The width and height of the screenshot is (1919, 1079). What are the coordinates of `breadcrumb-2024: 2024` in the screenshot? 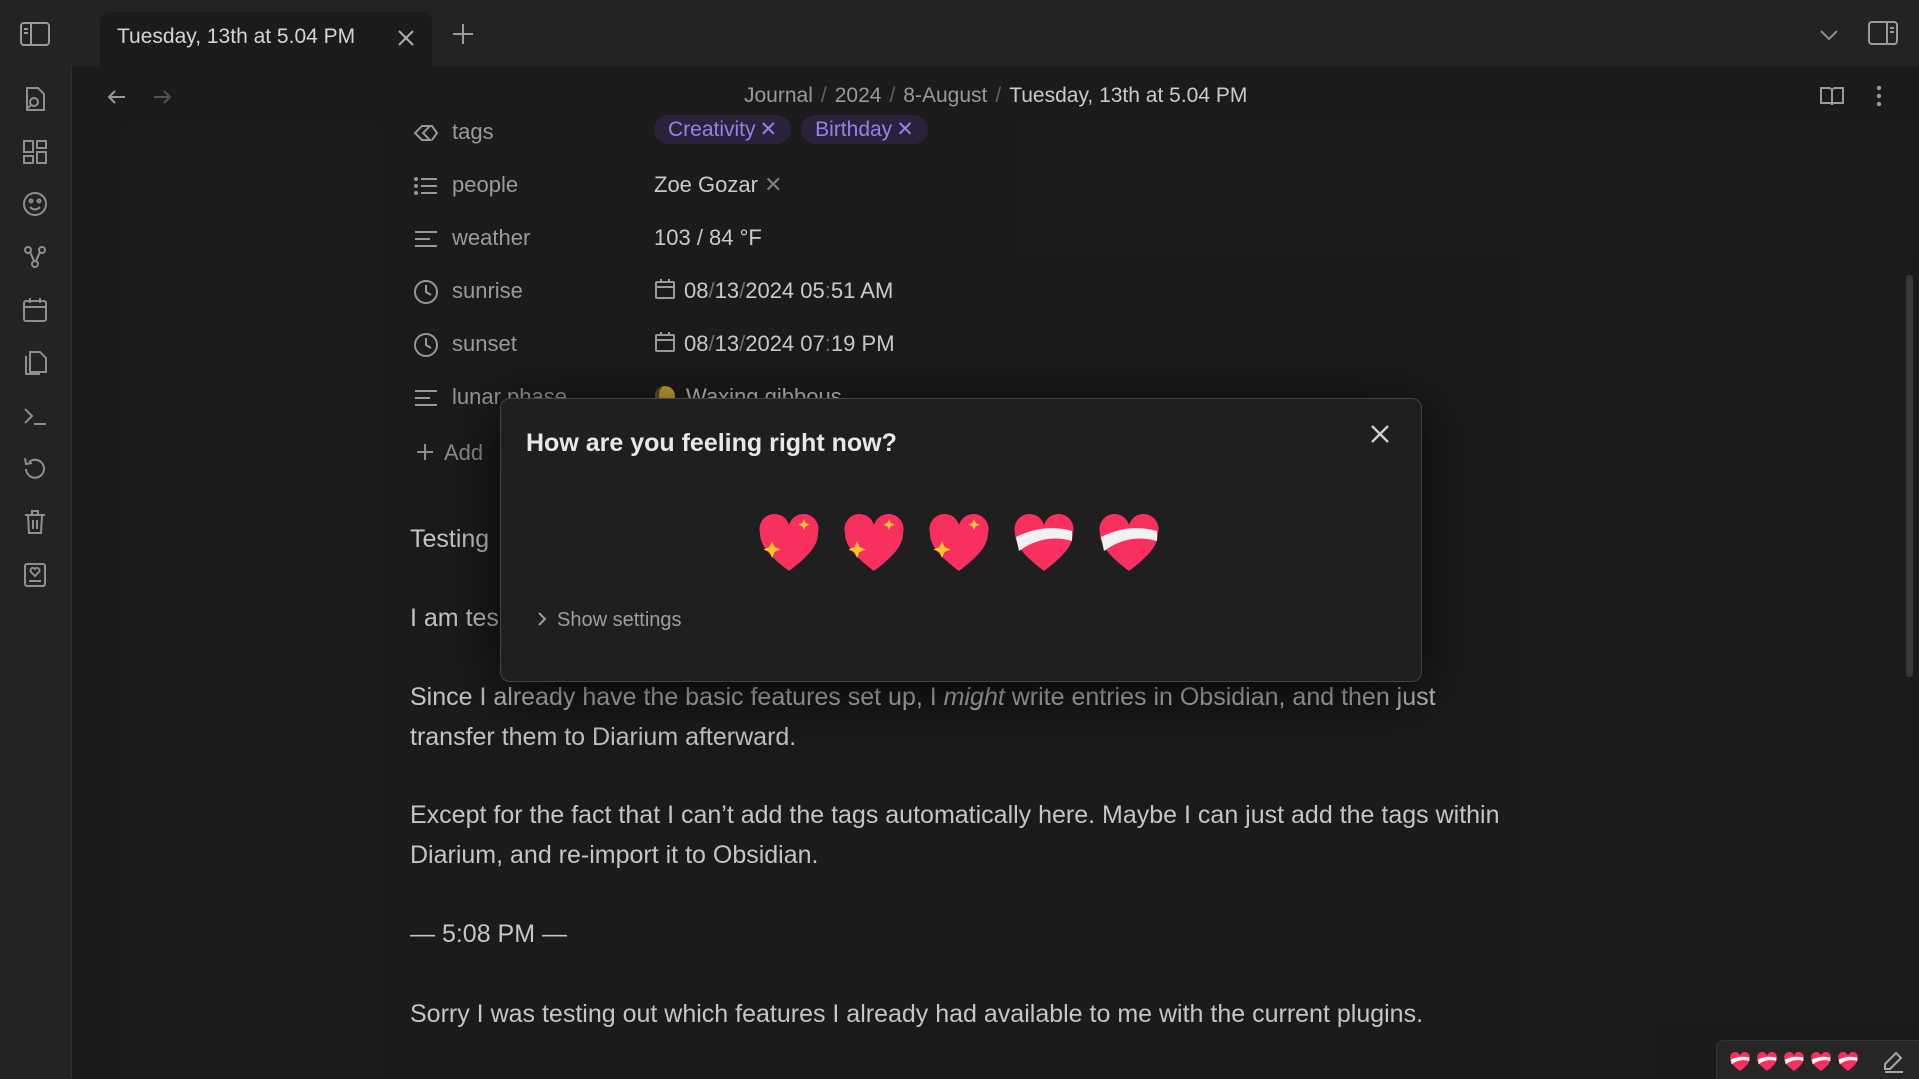 It's located at (858, 95).